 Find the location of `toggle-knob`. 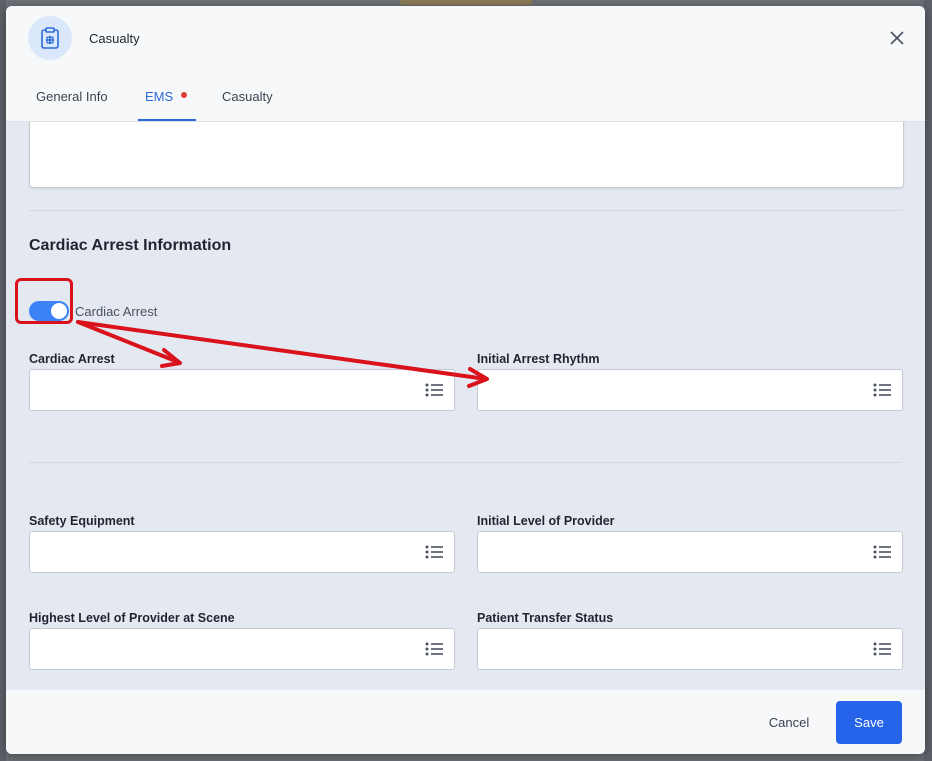

toggle-knob is located at coordinates (59, 311).